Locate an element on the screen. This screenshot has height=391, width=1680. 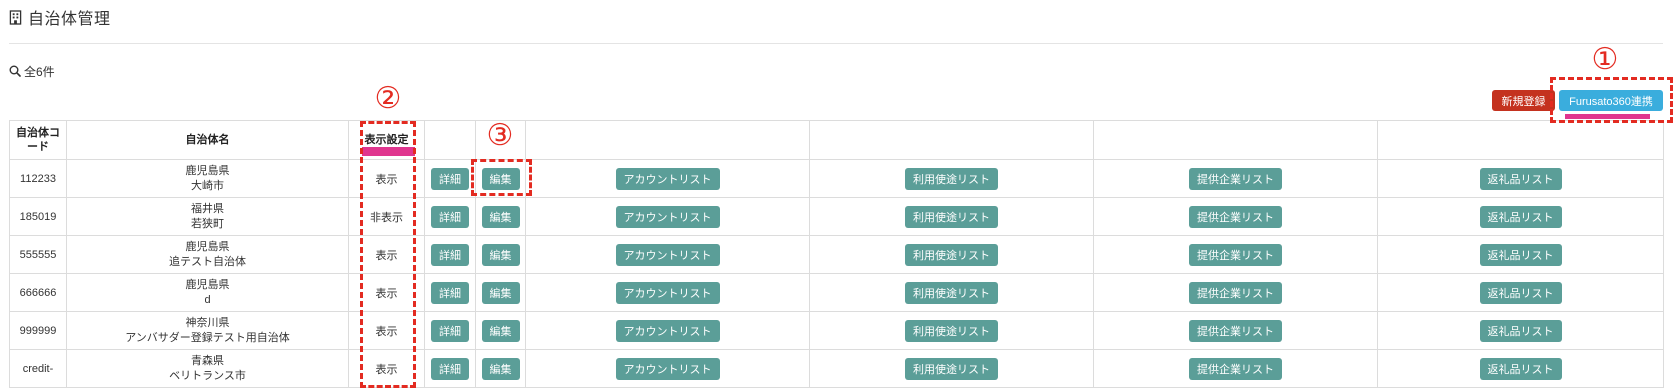
city-label: d is located at coordinates (207, 299).